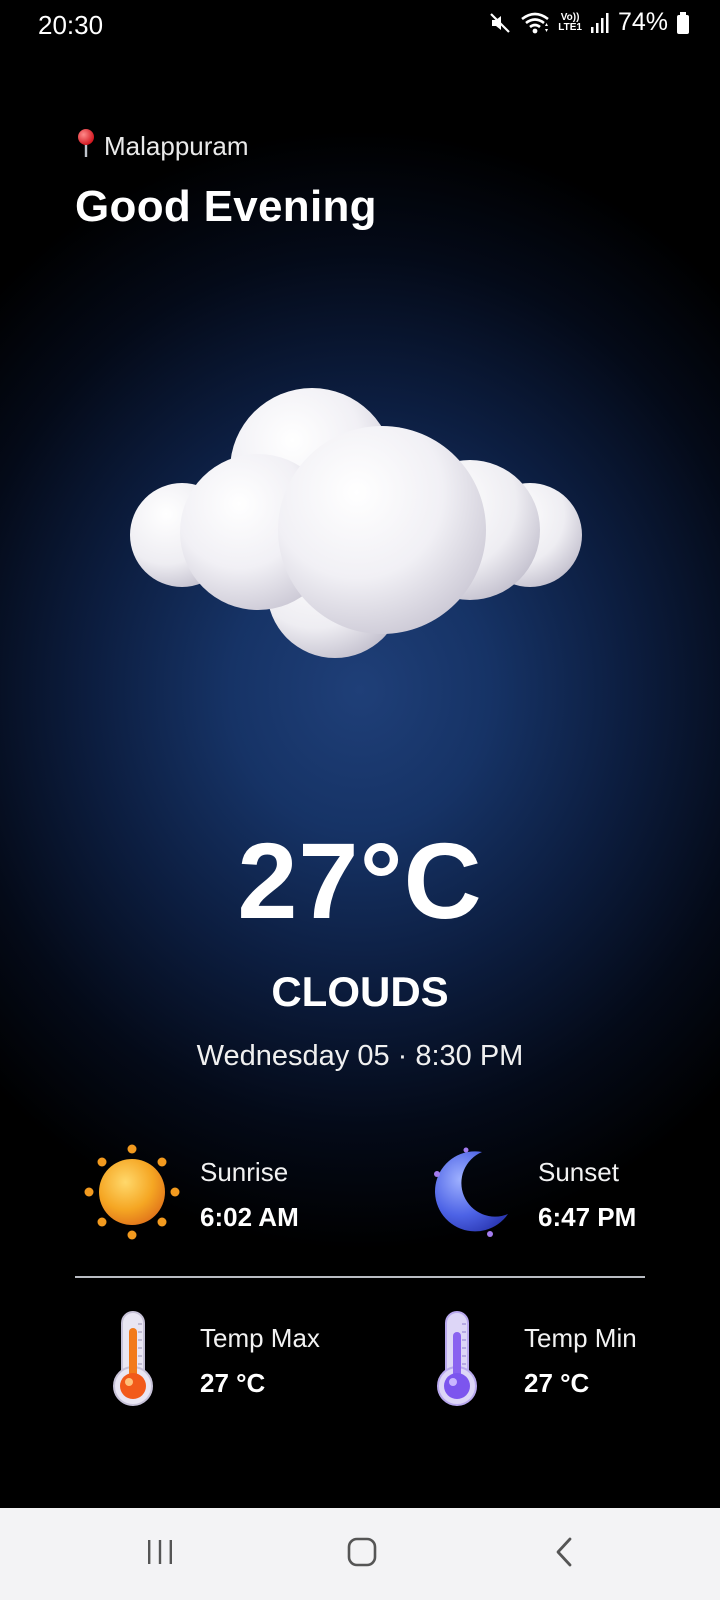 The width and height of the screenshot is (720, 1600). I want to click on recents-button, so click(160, 1554).